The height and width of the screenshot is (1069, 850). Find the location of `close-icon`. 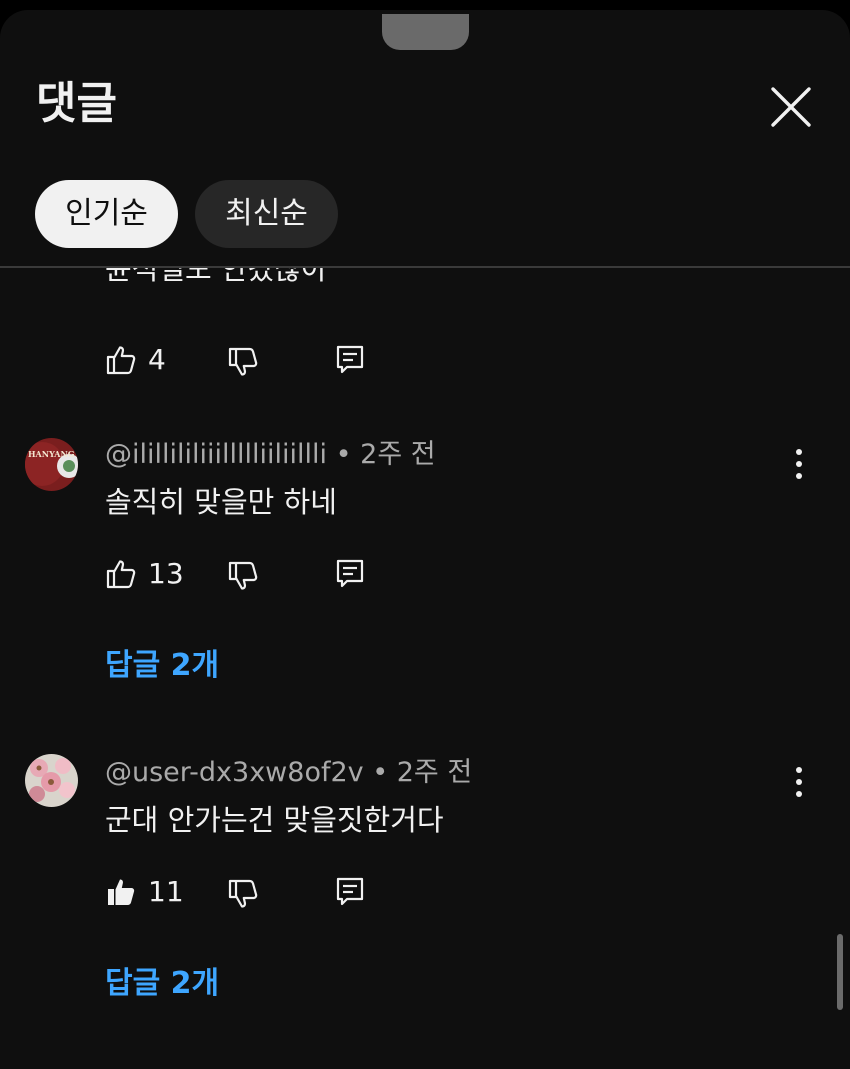

close-icon is located at coordinates (791, 107).